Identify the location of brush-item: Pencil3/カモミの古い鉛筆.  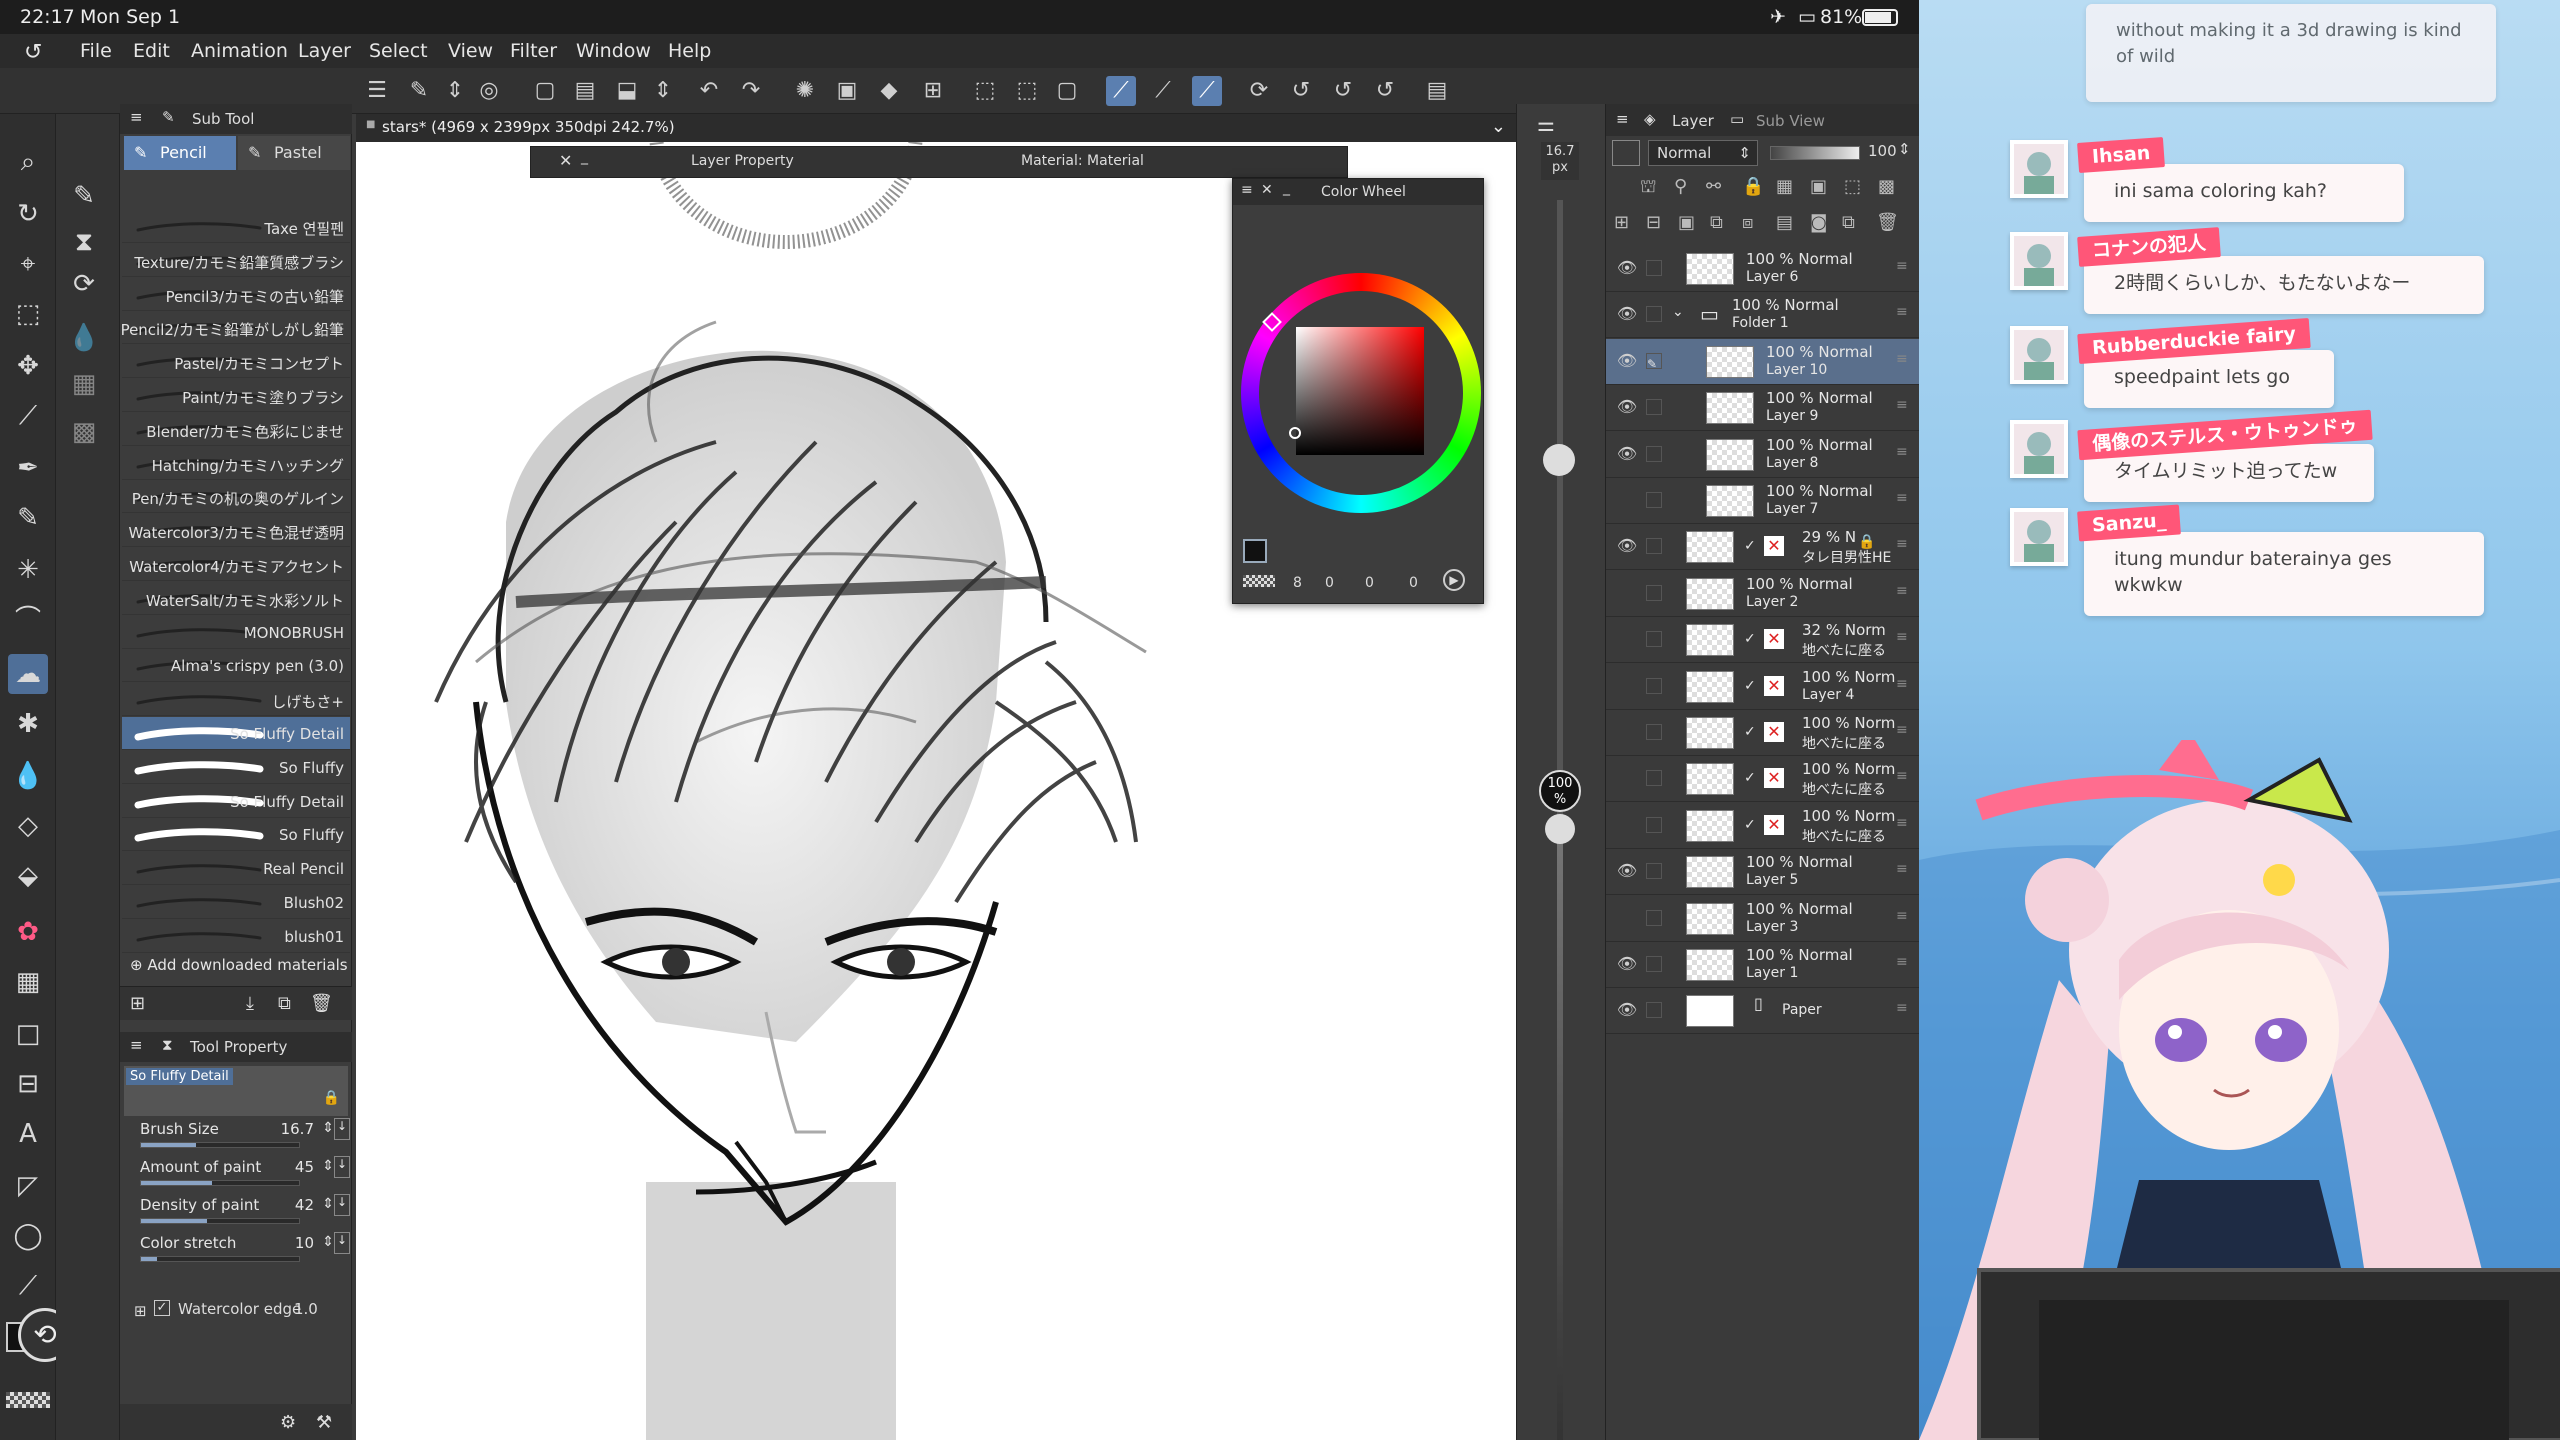
(236, 294).